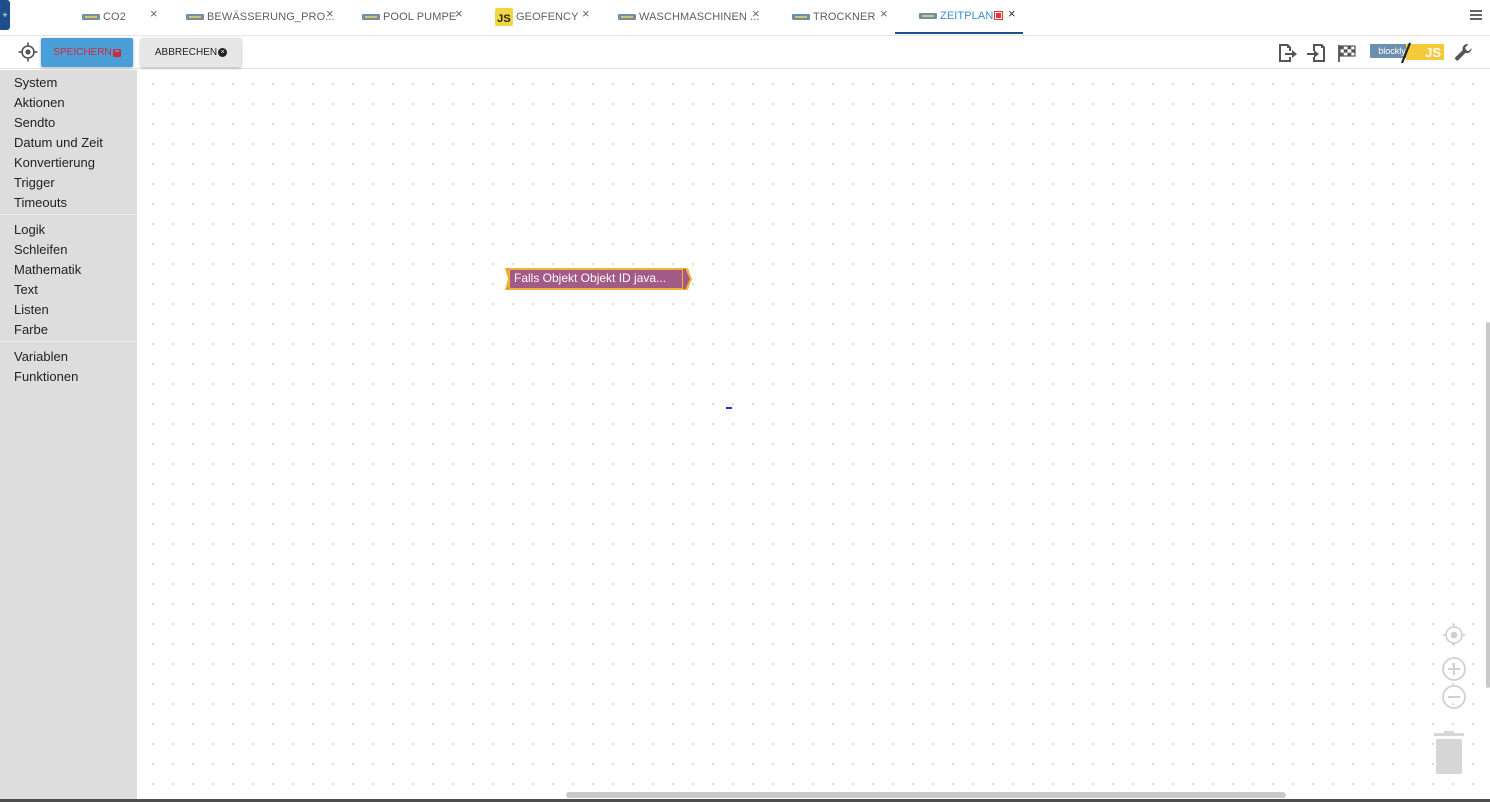 The width and height of the screenshot is (1490, 802). What do you see at coordinates (1287, 53) in the screenshot?
I see `export-icon` at bounding box center [1287, 53].